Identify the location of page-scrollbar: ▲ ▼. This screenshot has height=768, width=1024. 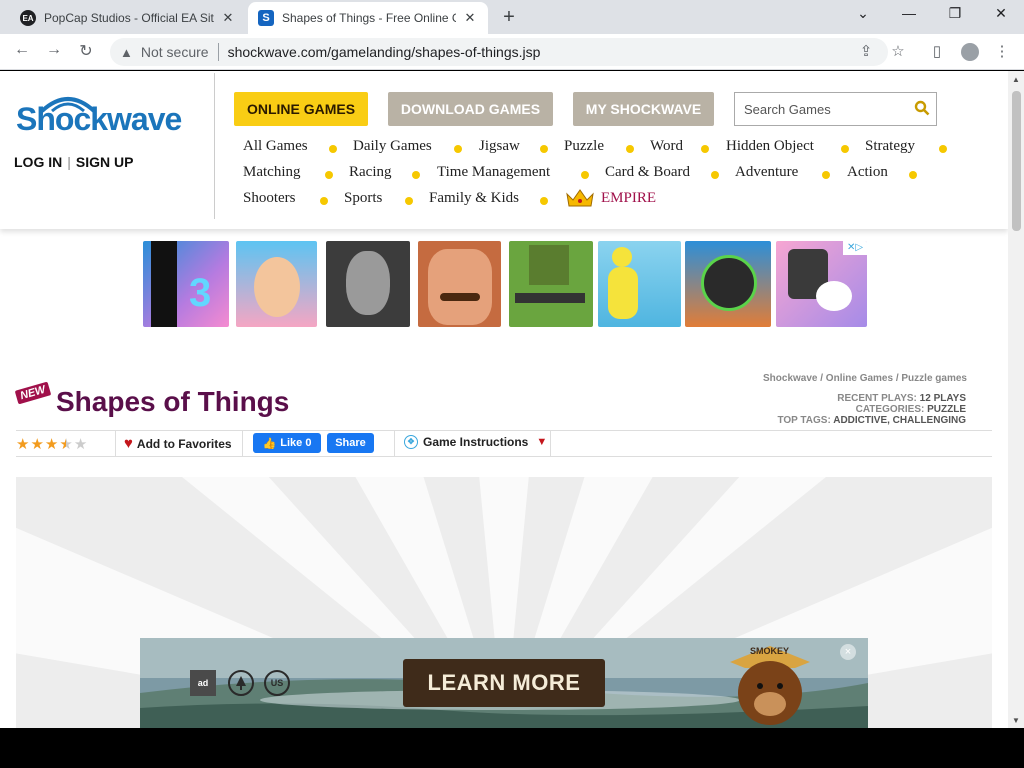
(1016, 399).